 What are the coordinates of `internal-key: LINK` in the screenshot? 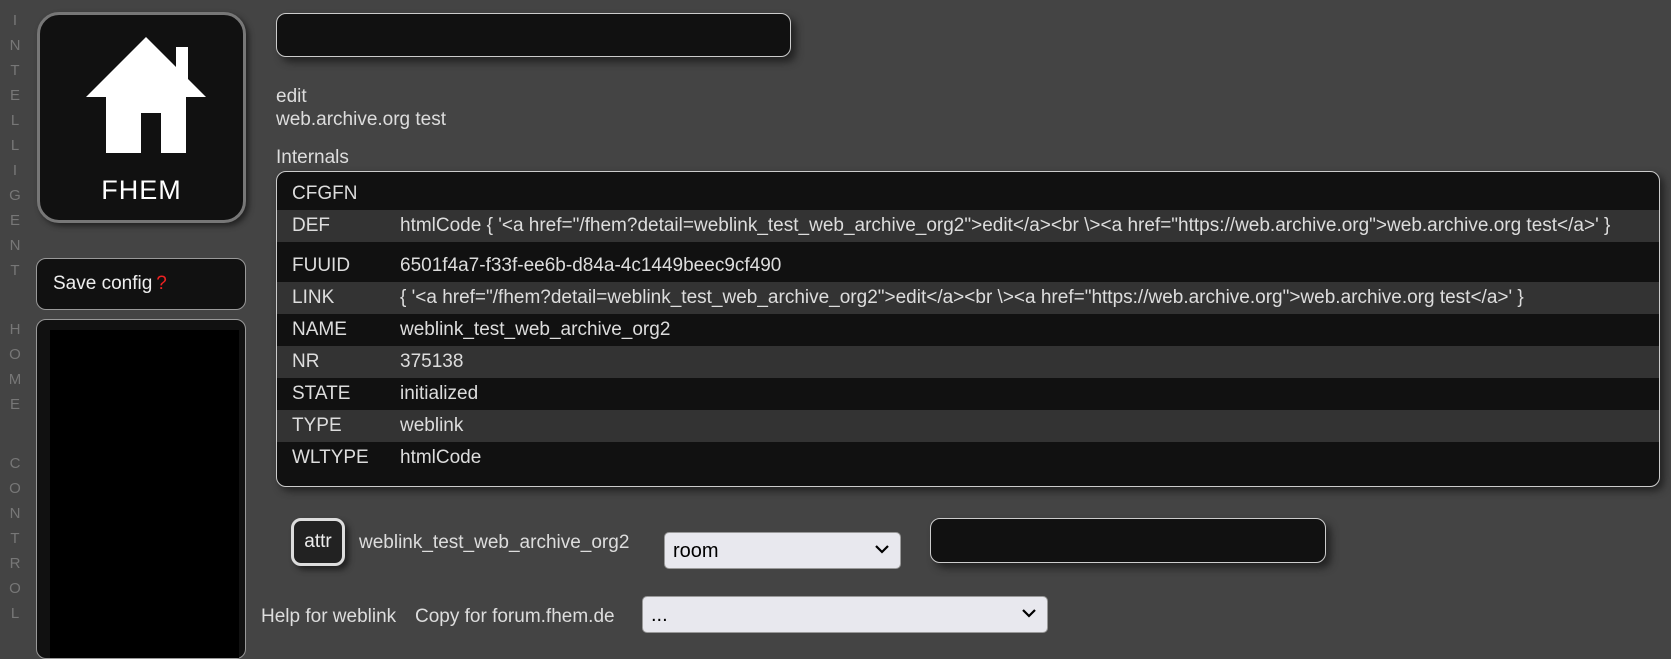 It's located at (313, 297).